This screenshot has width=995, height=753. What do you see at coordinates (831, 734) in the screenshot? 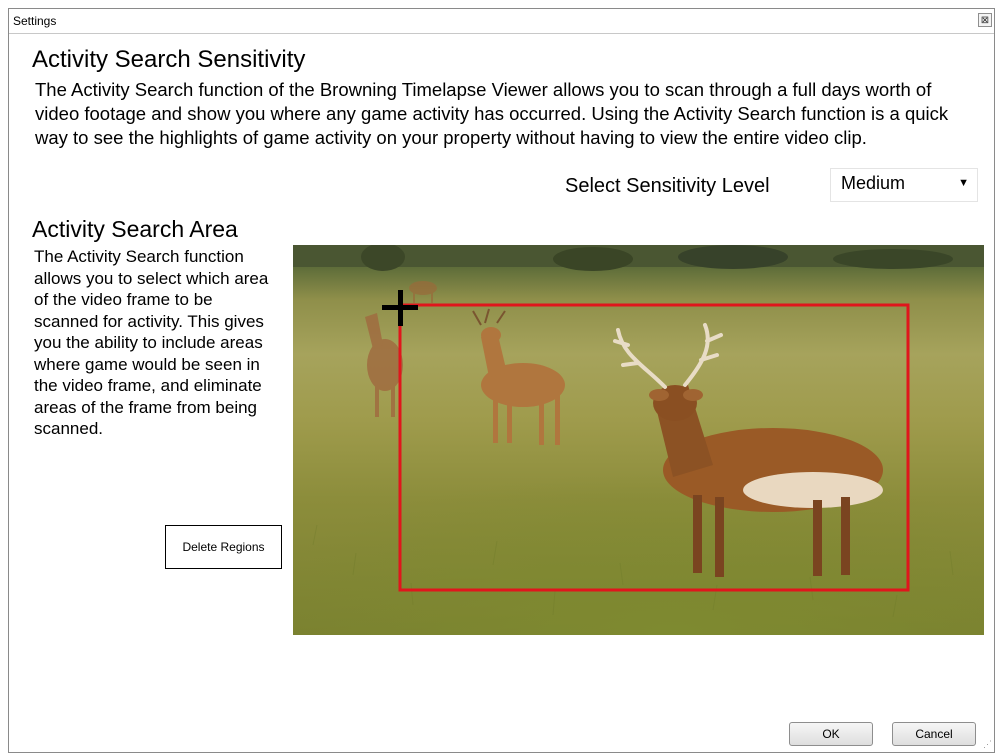
I see `ok-button: OK` at bounding box center [831, 734].